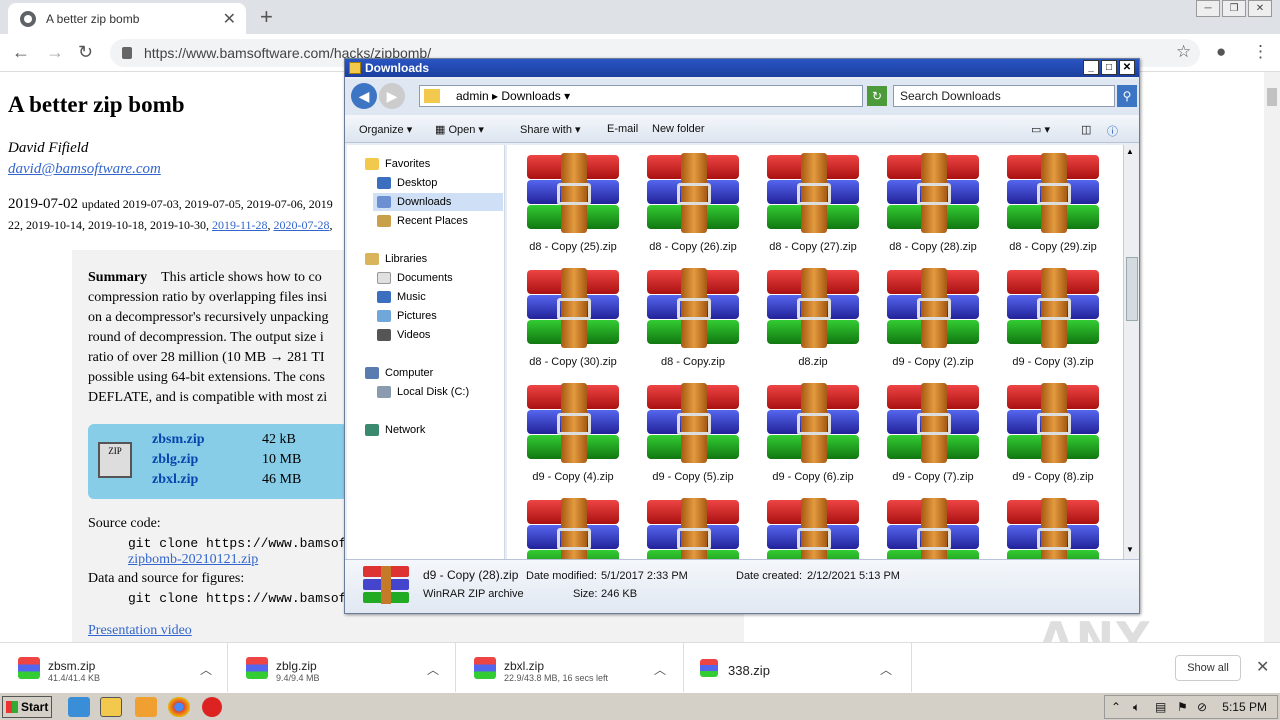  Describe the element at coordinates (1260, 8) in the screenshot. I see `close-window-button: ✕` at that location.